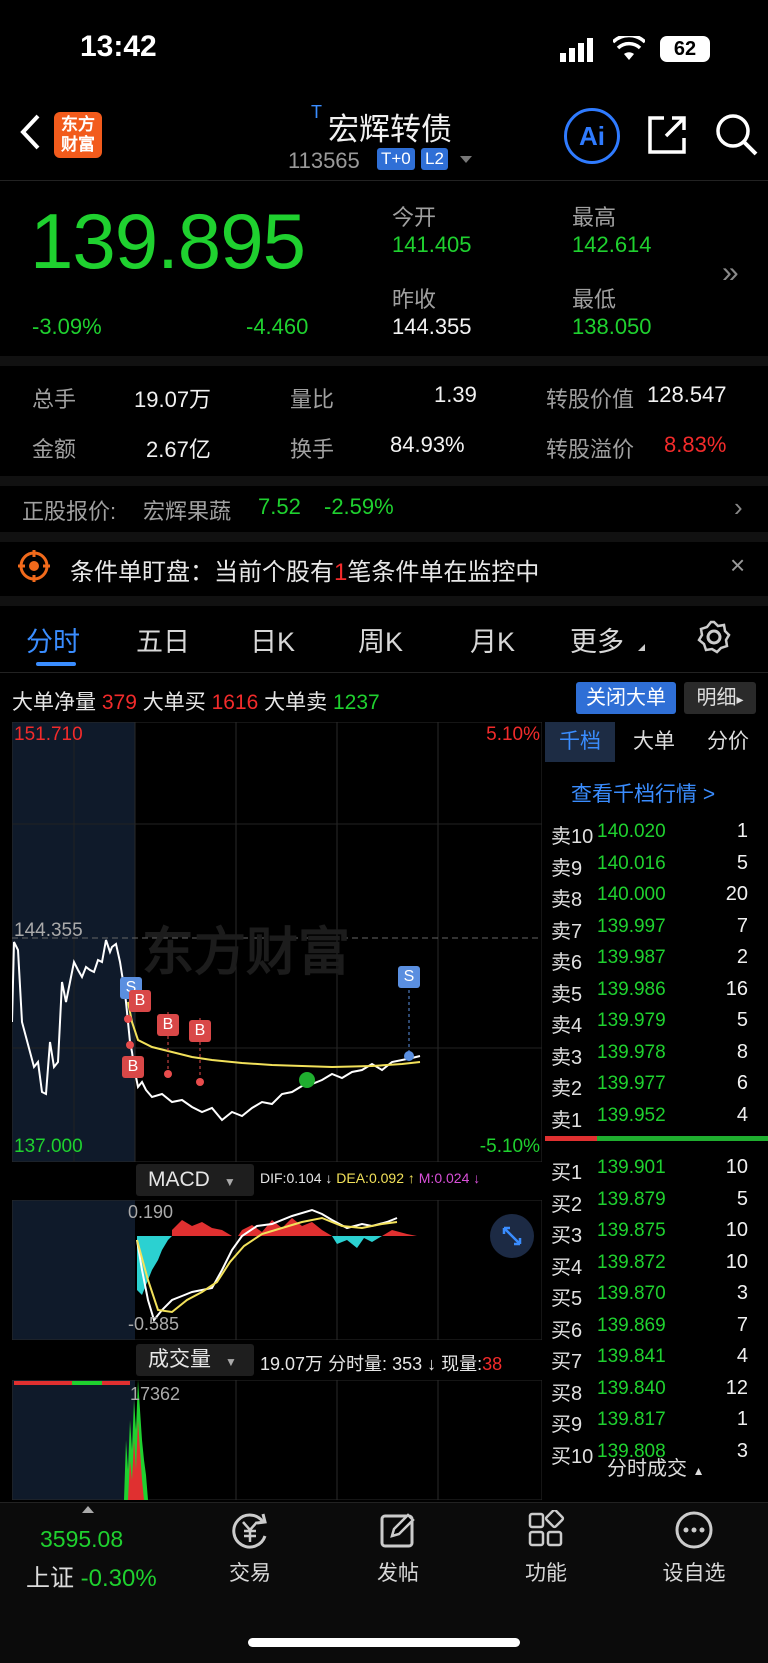 The width and height of the screenshot is (768, 1663). I want to click on level-label: 买6, so click(567, 1330).